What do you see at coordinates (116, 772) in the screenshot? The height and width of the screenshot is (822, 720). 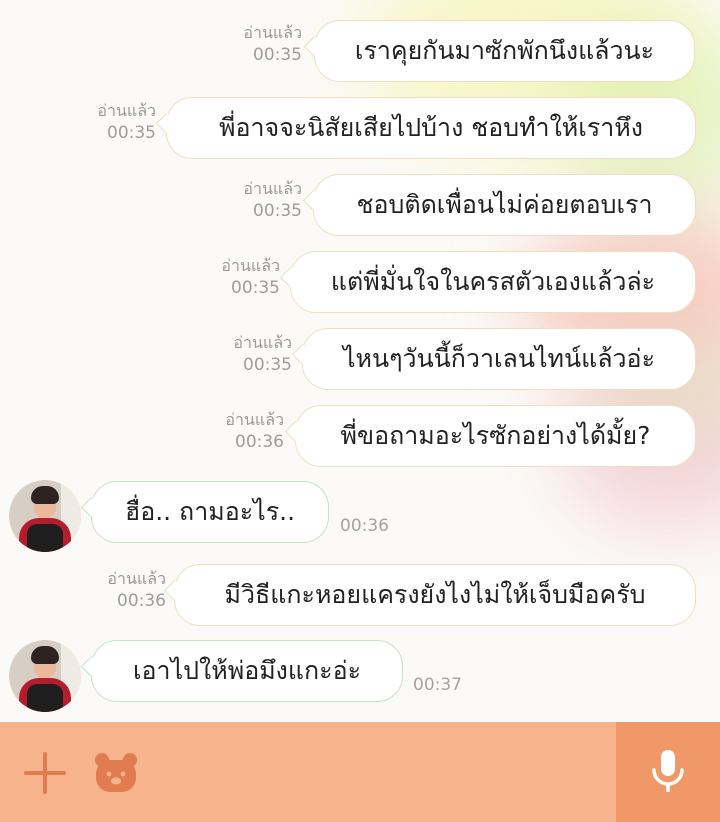 I see `bear-sticker-icon` at bounding box center [116, 772].